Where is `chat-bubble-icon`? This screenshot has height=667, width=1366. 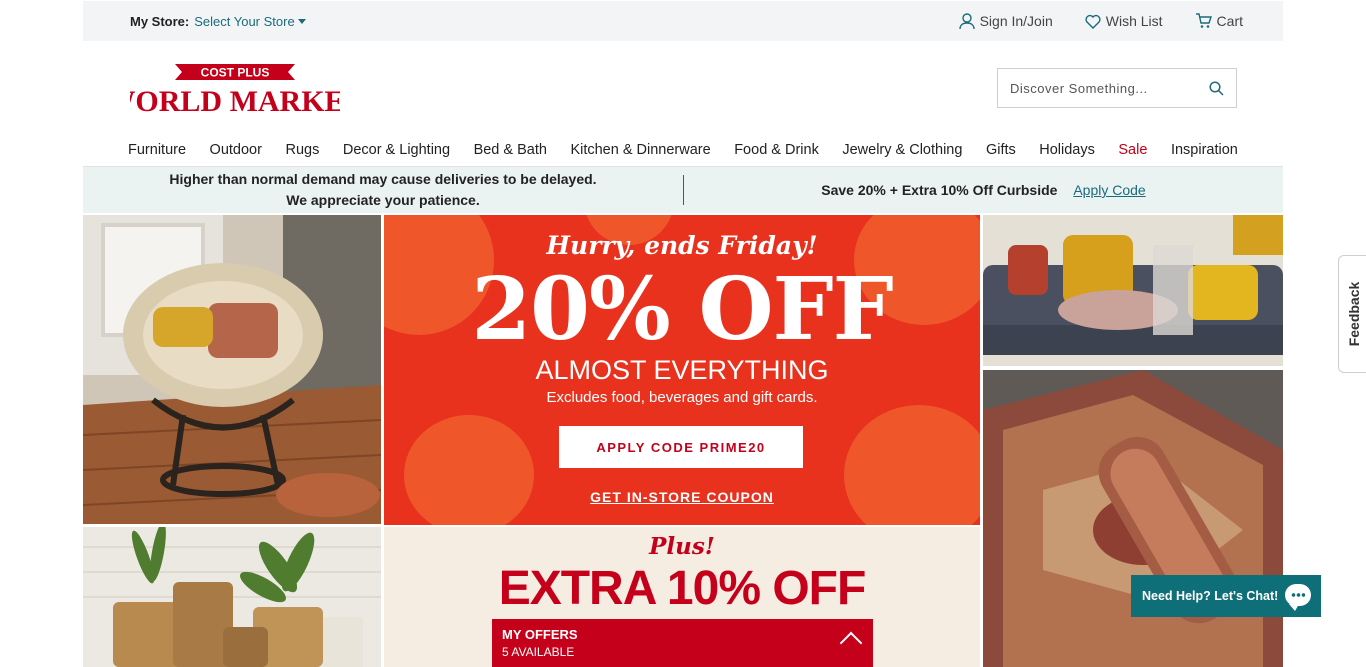
chat-bubble-icon is located at coordinates (1298, 597).